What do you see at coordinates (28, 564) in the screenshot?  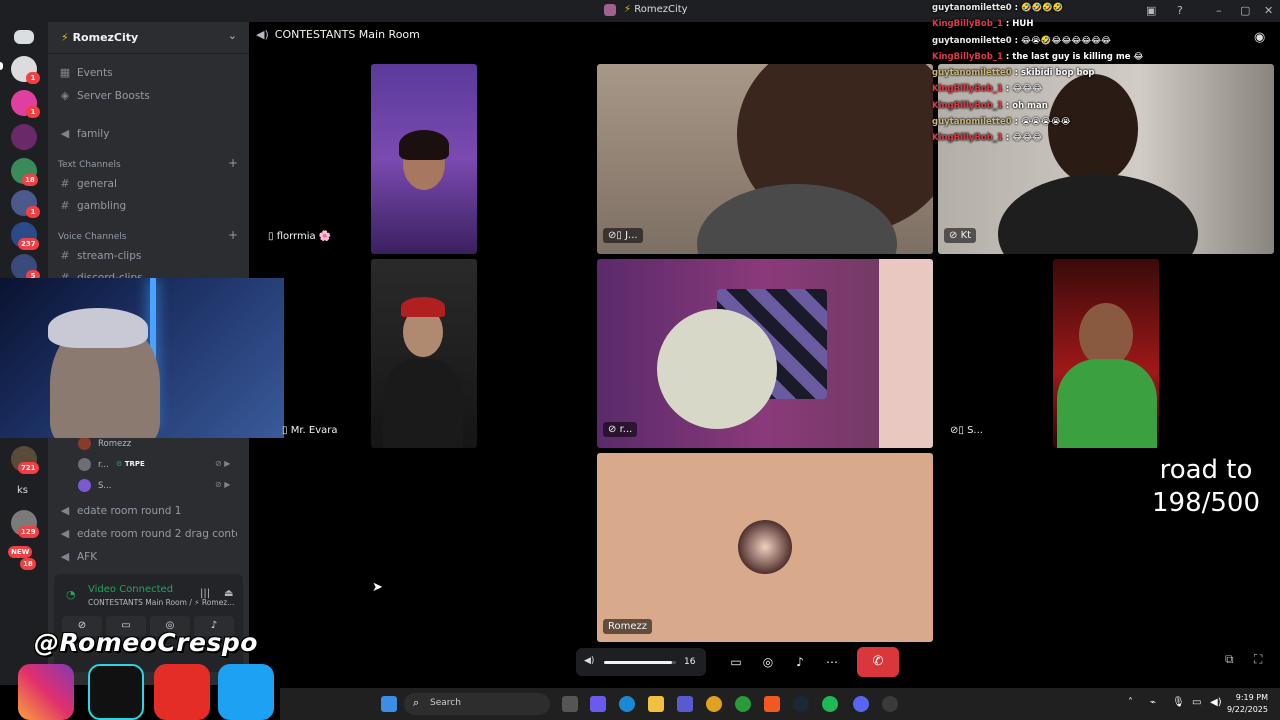 I see `mention-badge: 18` at bounding box center [28, 564].